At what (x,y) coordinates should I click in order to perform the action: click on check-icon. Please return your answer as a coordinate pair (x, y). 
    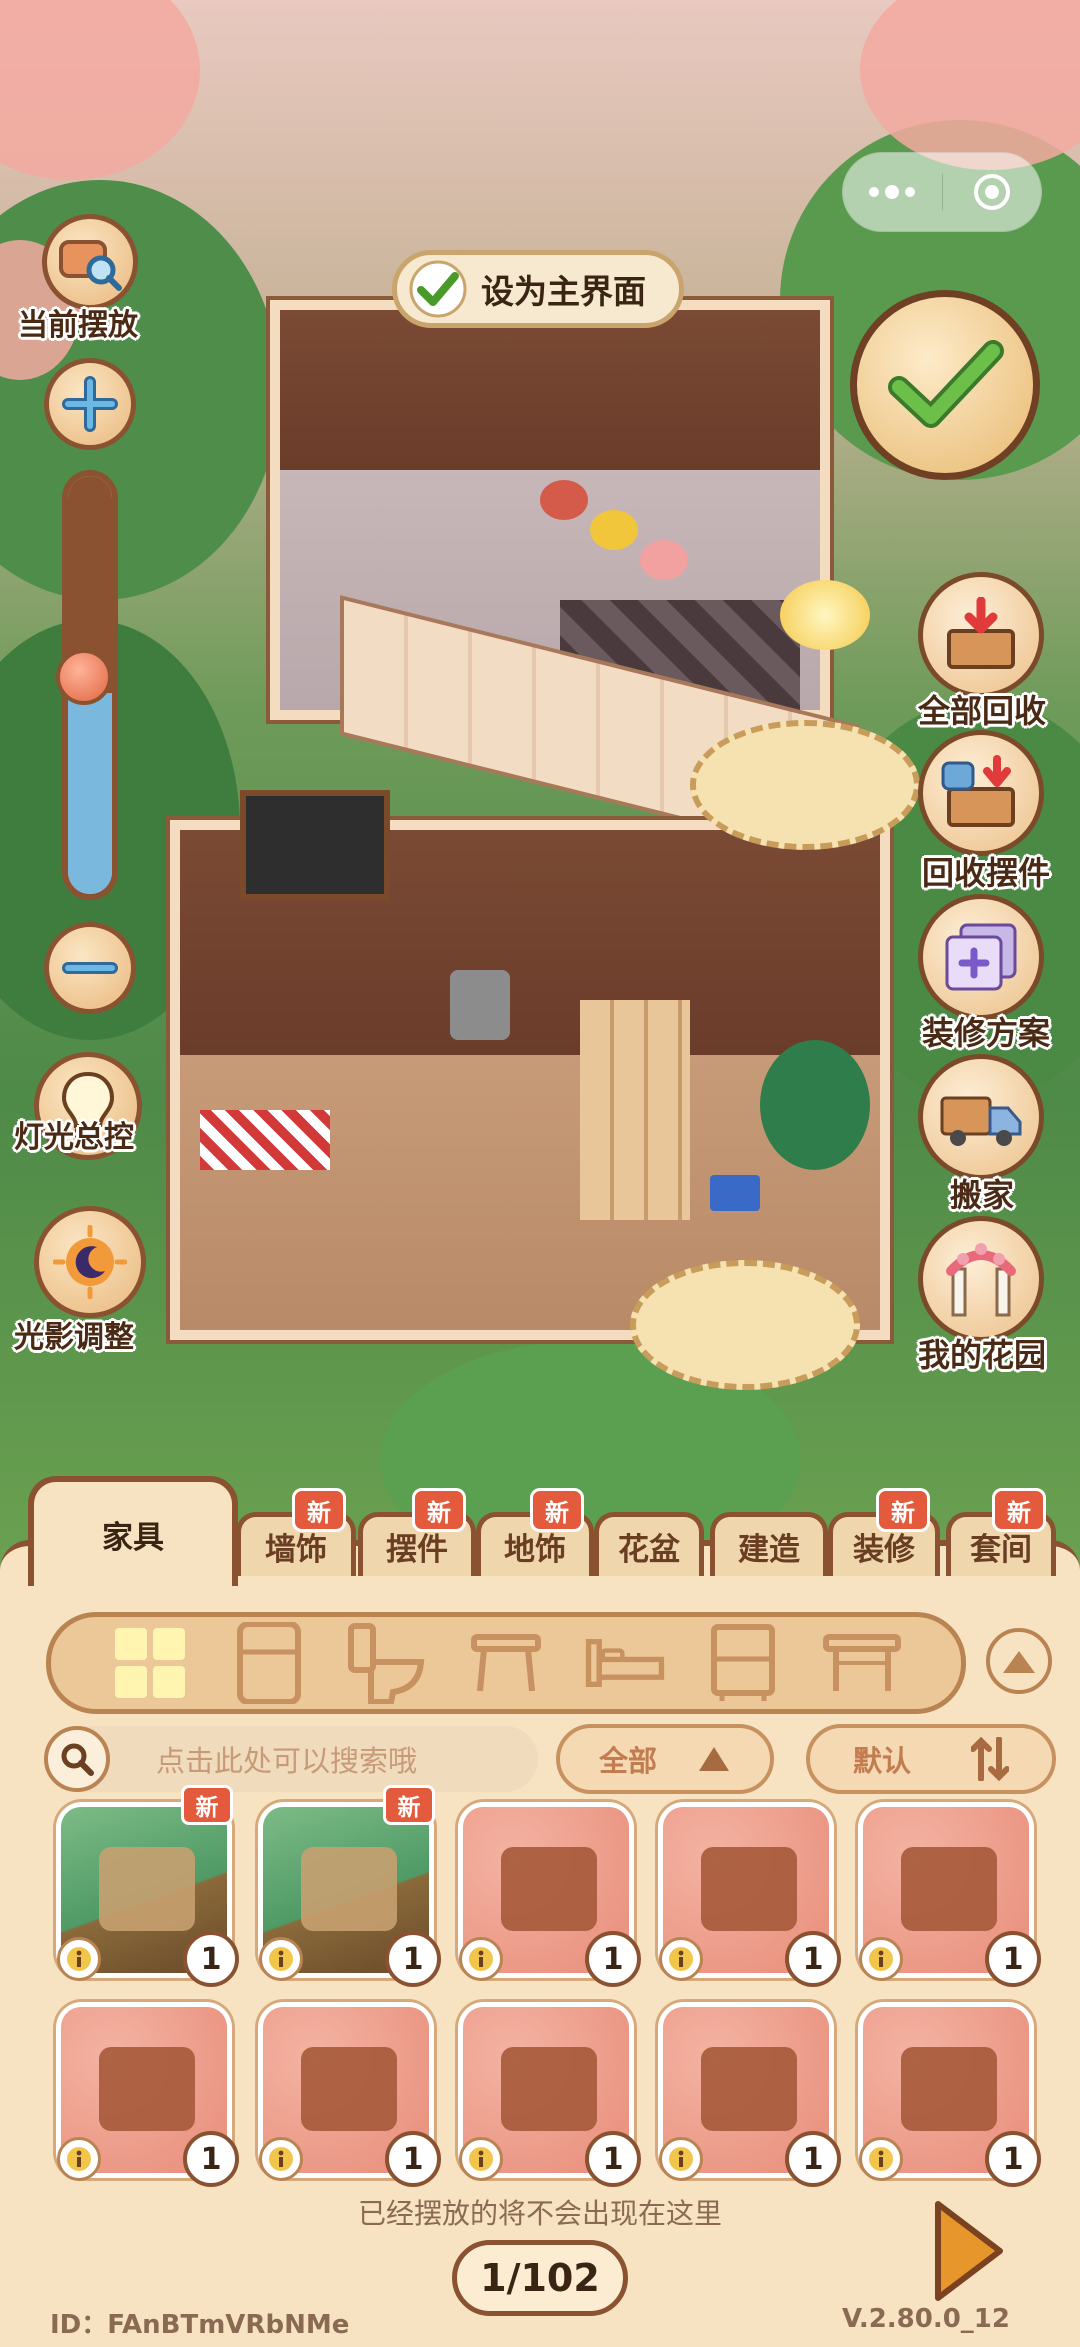
    Looking at the image, I should click on (438, 289).